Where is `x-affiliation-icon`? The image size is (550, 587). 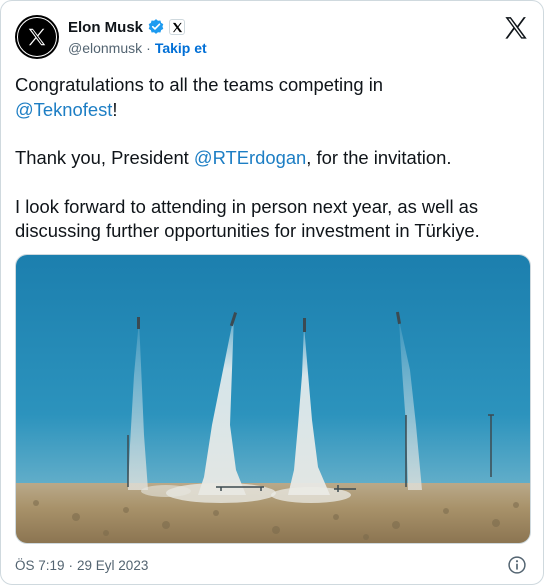
x-affiliation-icon is located at coordinates (177, 27).